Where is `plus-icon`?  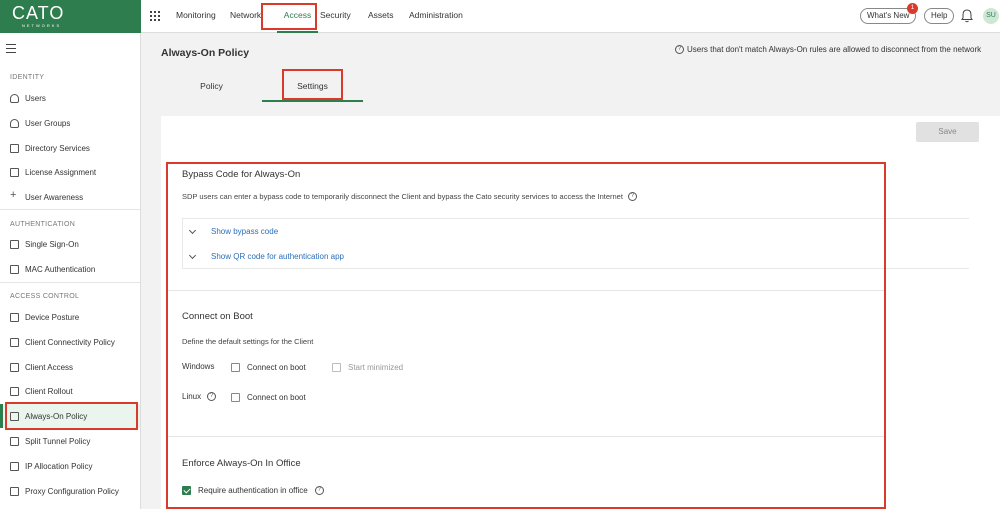
plus-icon is located at coordinates (14, 195).